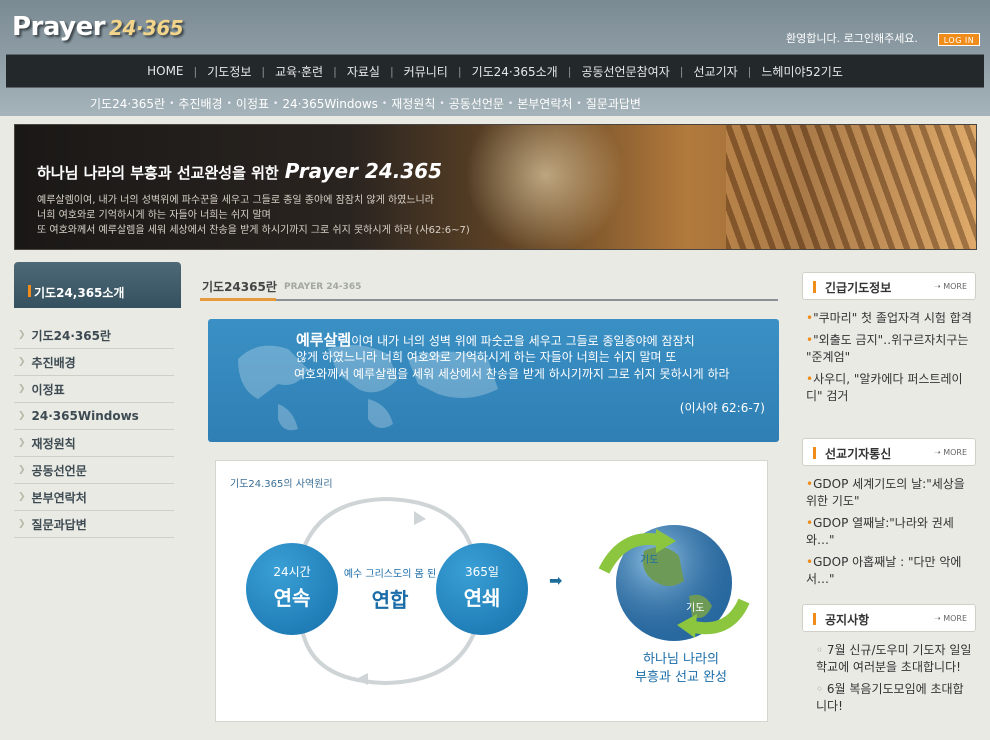 The width and height of the screenshot is (990, 740). Describe the element at coordinates (252, 103) in the screenshot. I see `subnav-item: 이정표` at that location.